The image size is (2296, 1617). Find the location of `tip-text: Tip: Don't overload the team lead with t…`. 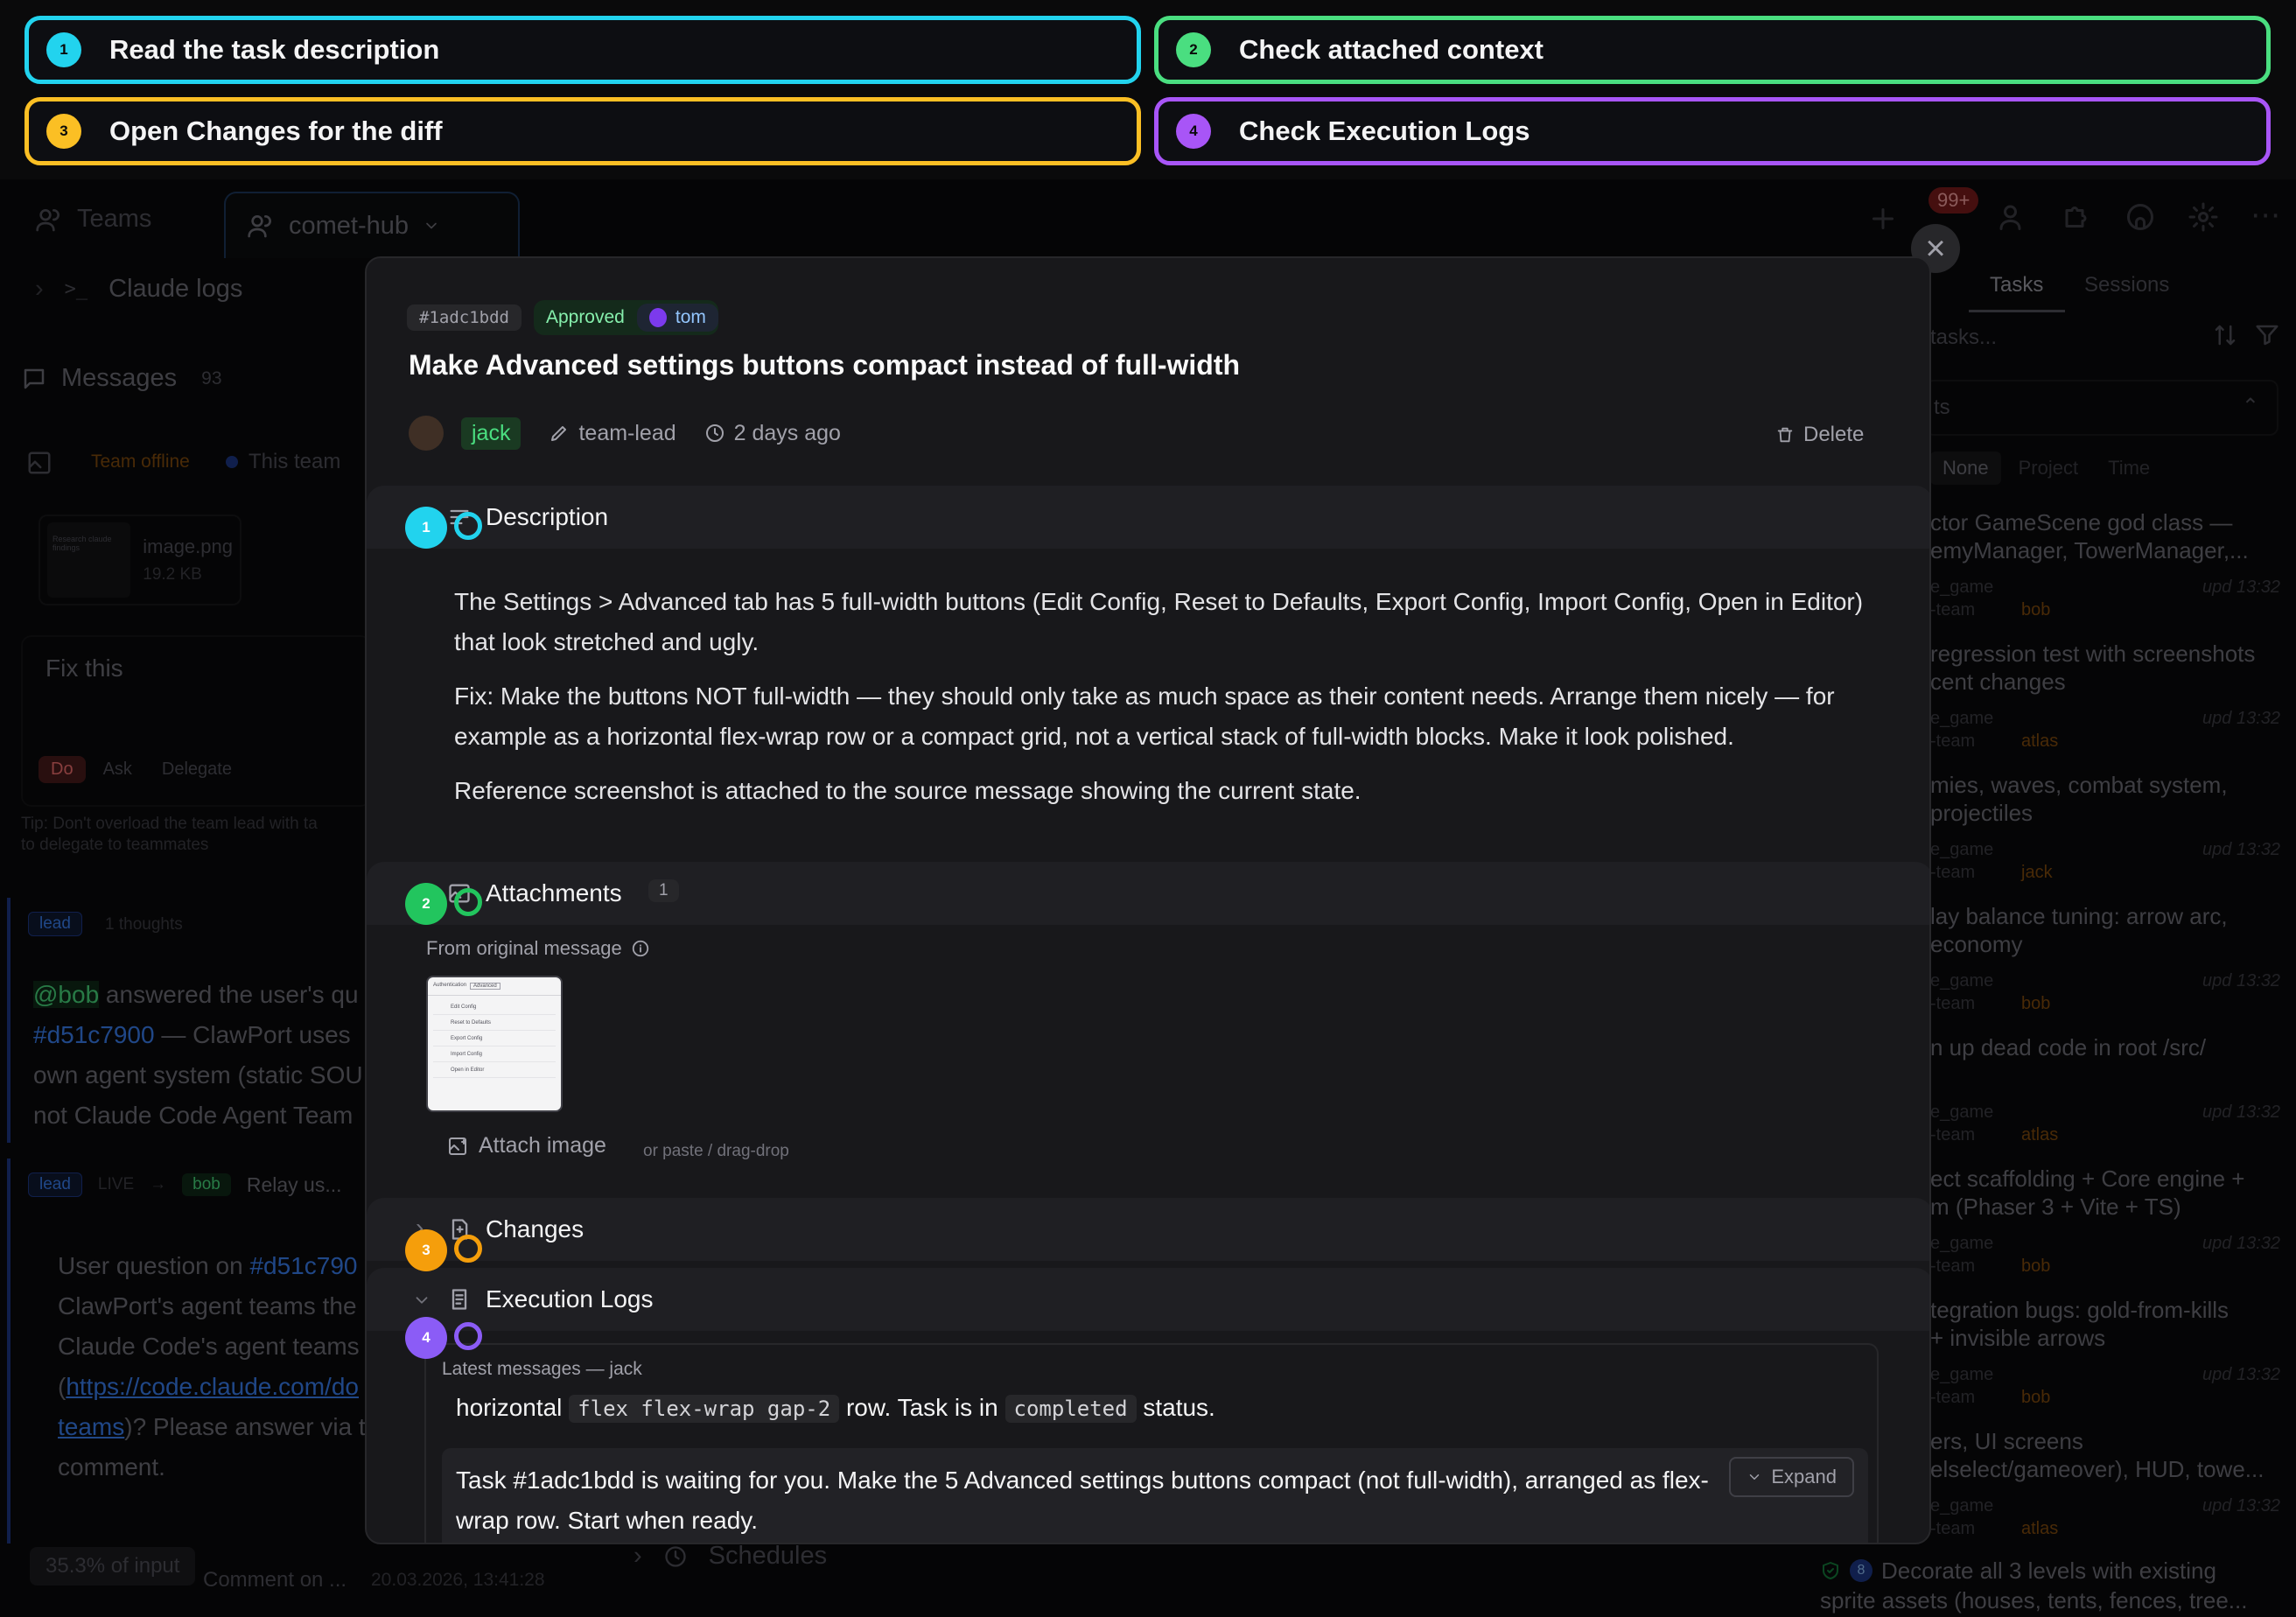

tip-text: Tip: Don't overload the team lead with t… is located at coordinates (169, 835).